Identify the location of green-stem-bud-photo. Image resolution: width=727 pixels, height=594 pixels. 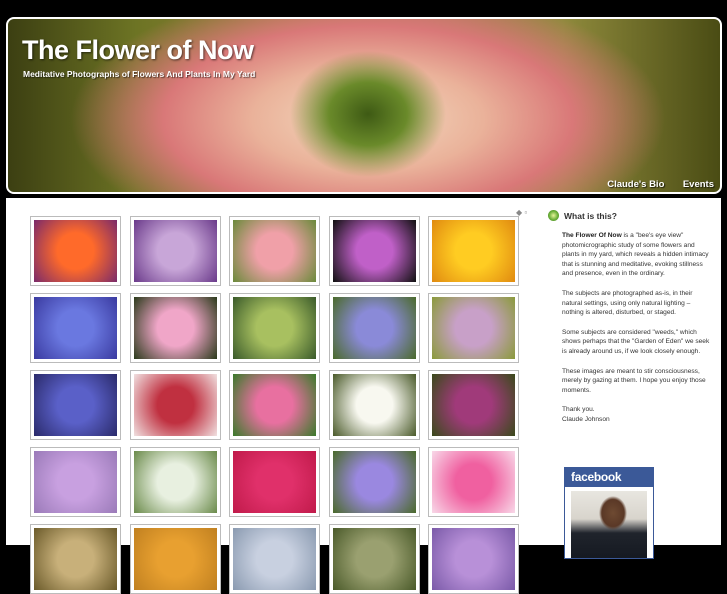
(274, 328).